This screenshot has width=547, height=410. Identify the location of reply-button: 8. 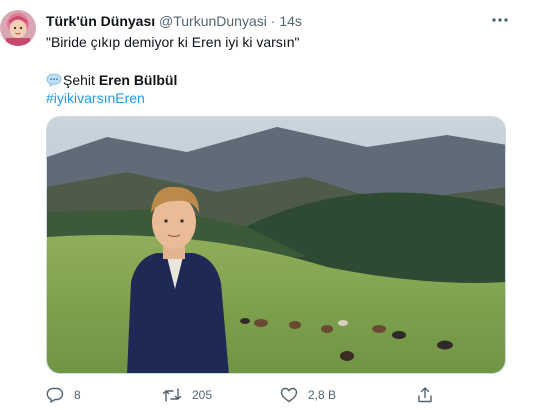
(63, 395).